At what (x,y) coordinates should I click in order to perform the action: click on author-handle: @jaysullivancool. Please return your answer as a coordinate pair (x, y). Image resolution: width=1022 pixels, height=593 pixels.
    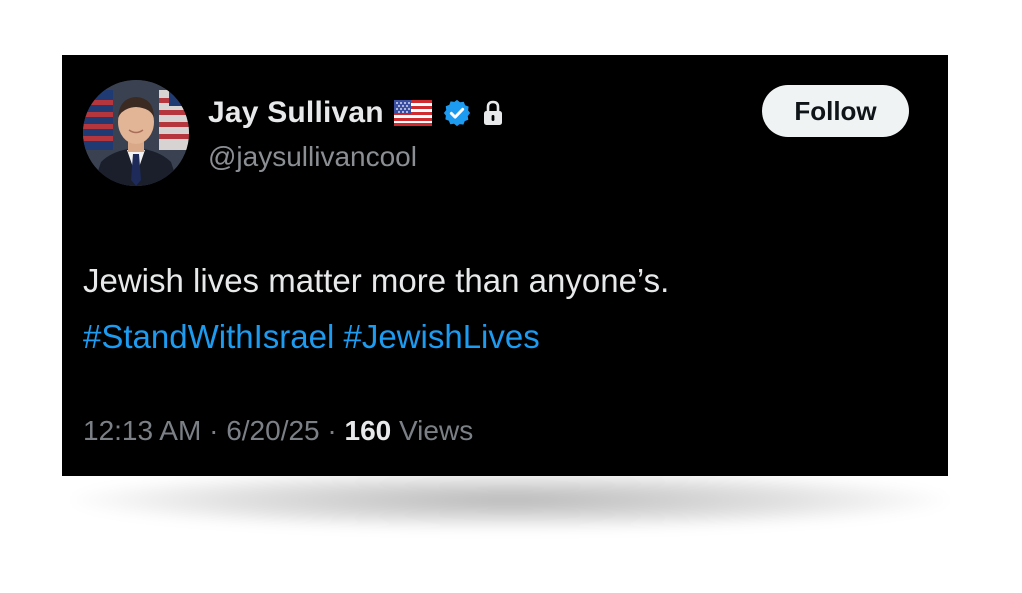
    Looking at the image, I should click on (312, 157).